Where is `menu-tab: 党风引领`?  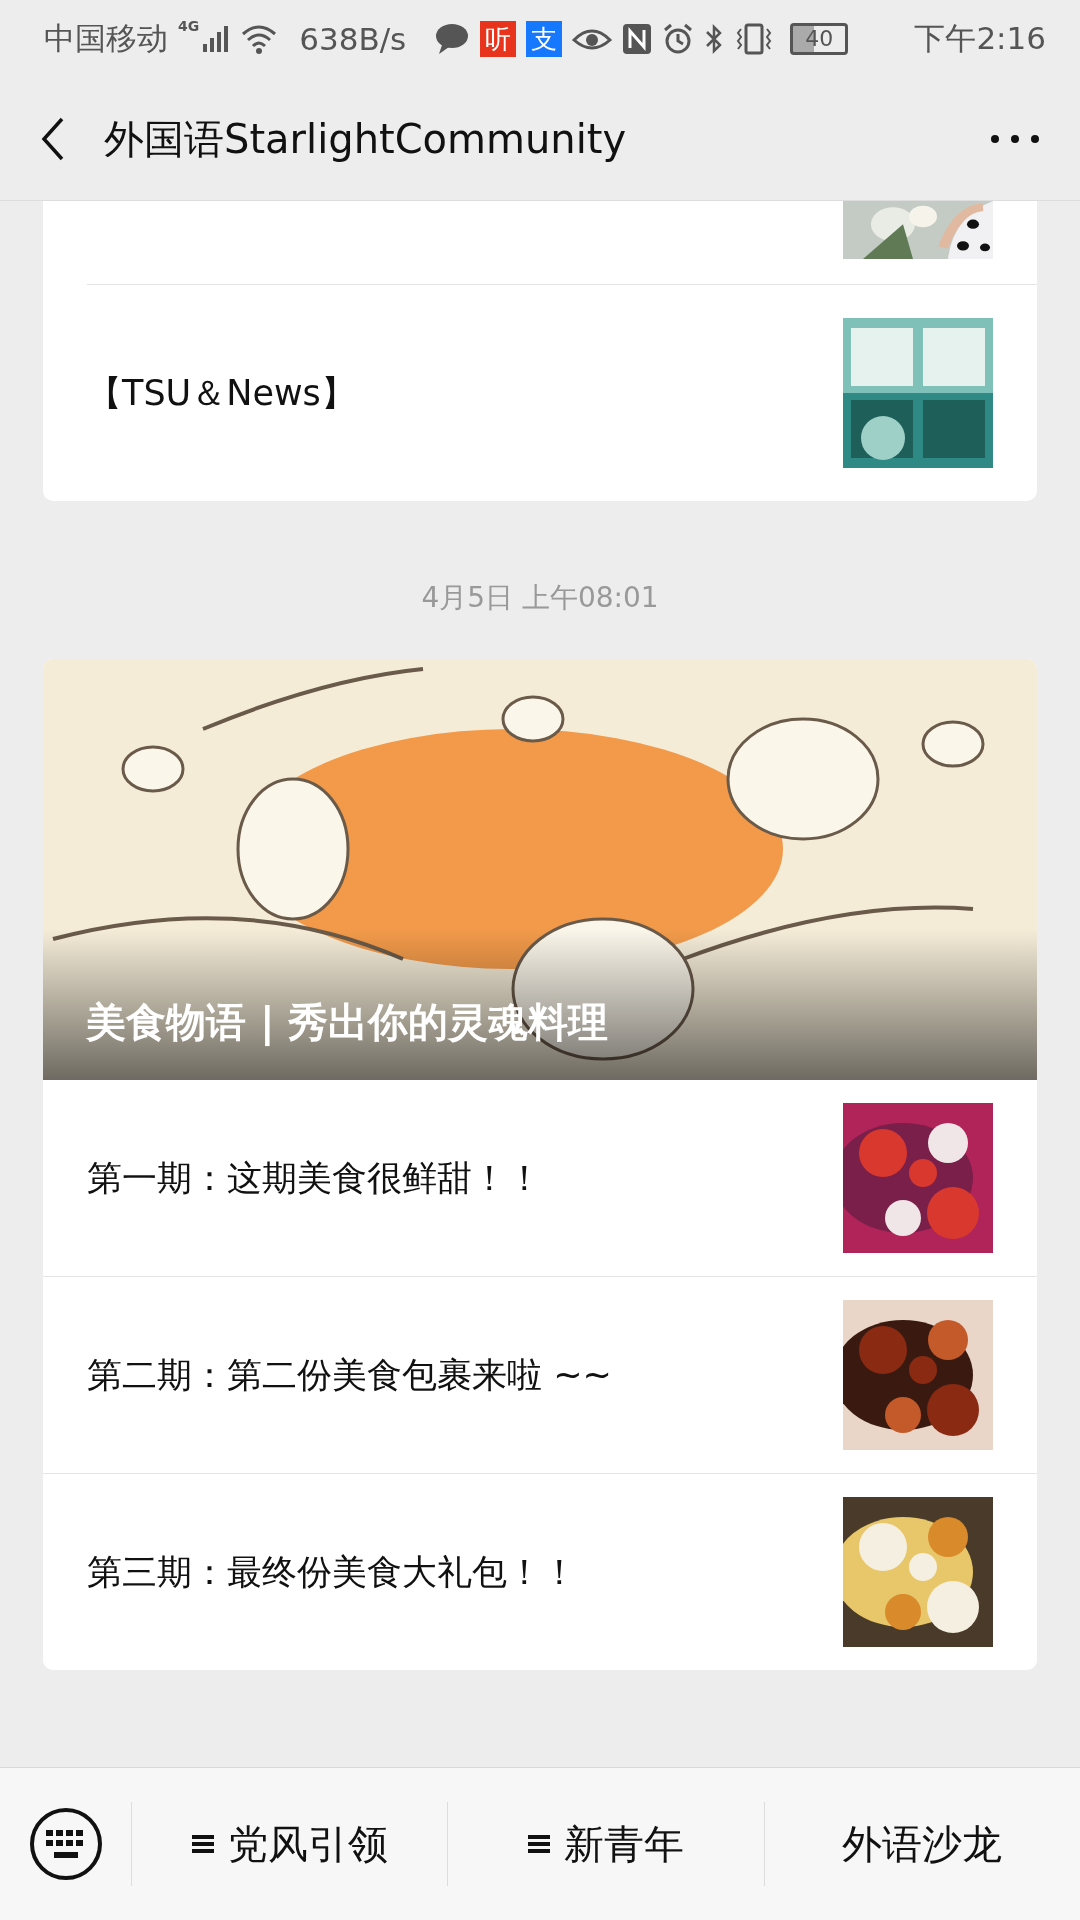
menu-tab: 党风引领 is located at coordinates (289, 1844).